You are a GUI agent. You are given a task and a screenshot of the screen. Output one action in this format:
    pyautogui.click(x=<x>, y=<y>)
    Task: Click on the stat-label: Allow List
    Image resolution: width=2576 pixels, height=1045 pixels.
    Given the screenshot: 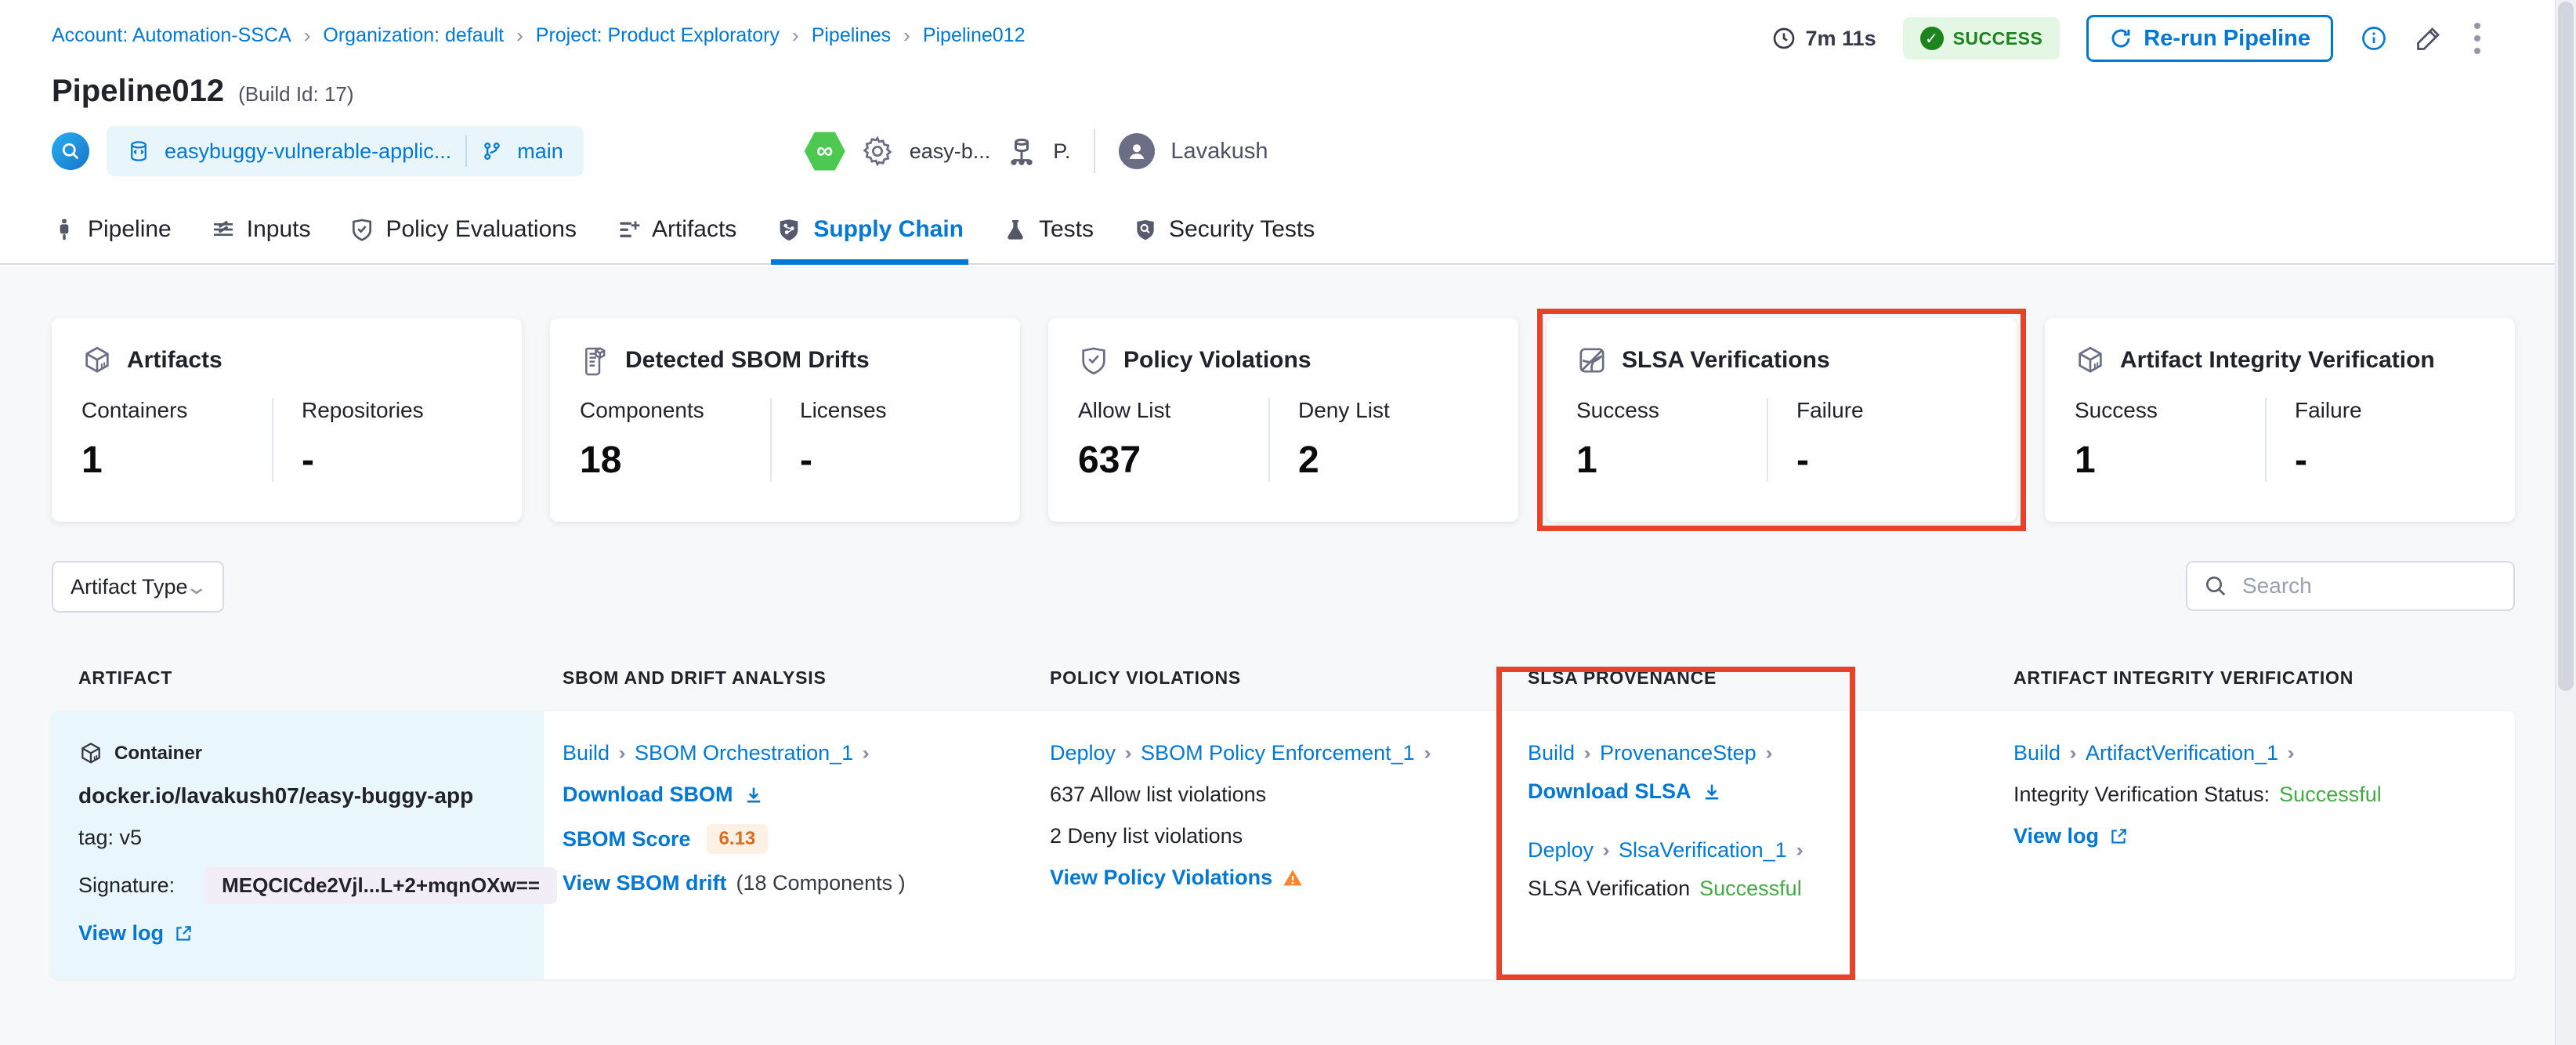 What is the action you would take?
    pyautogui.click(x=1124, y=410)
    